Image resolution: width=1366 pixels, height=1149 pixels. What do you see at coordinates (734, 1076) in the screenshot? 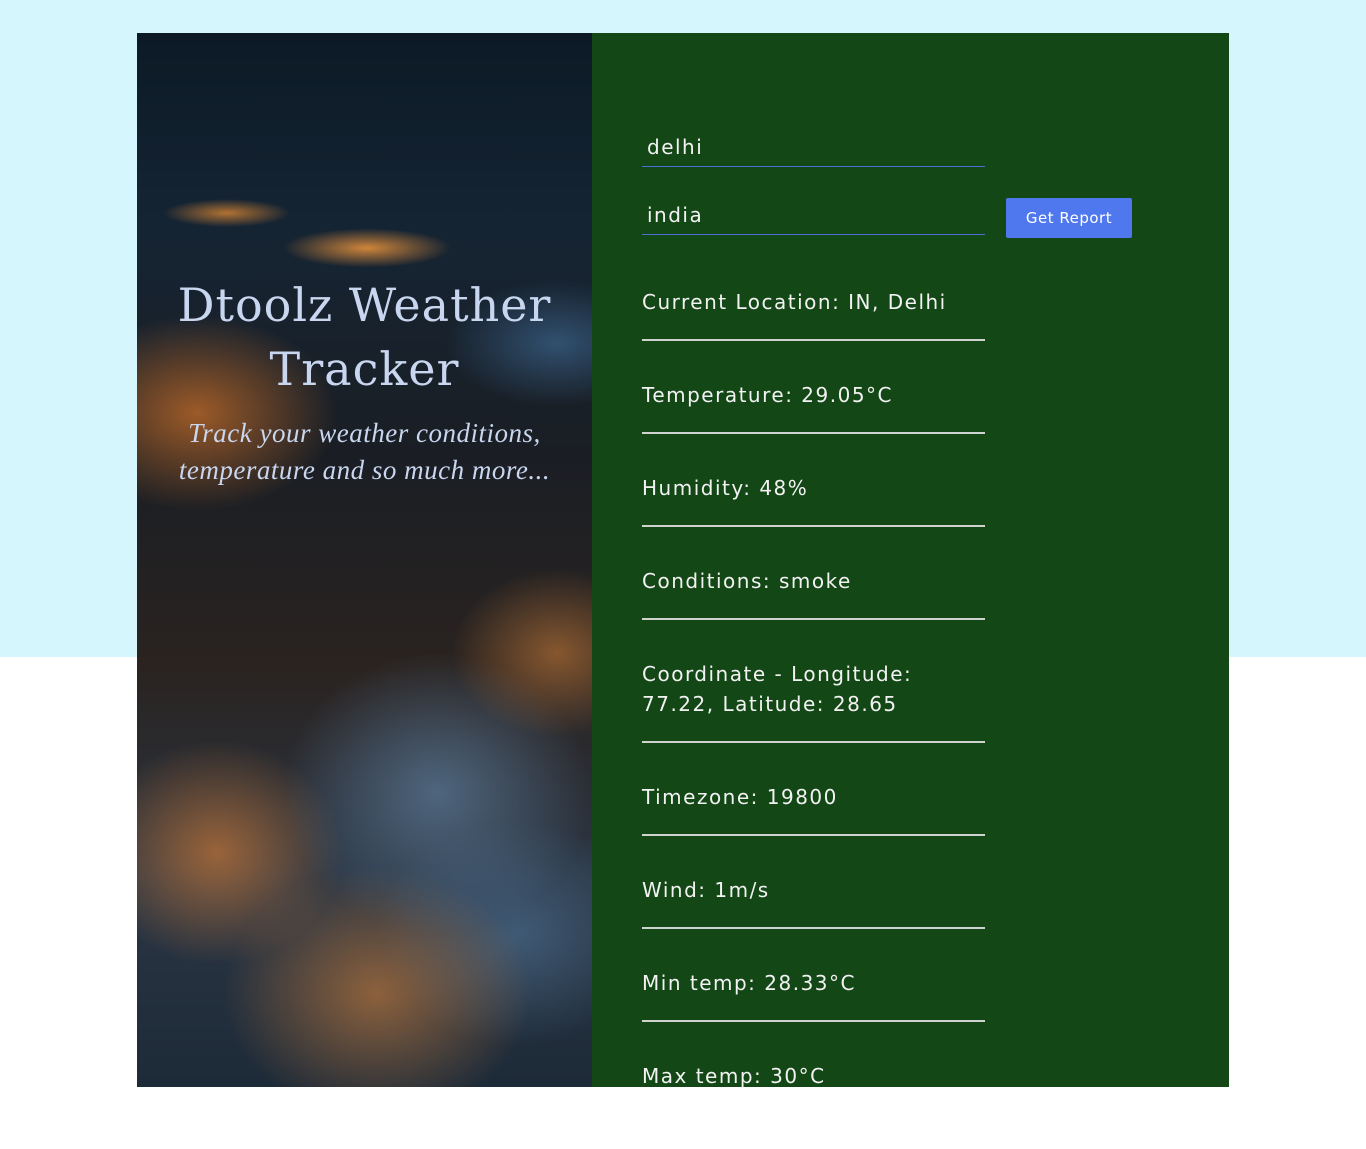
I see `report-max-temp: Max temp: 30°C` at bounding box center [734, 1076].